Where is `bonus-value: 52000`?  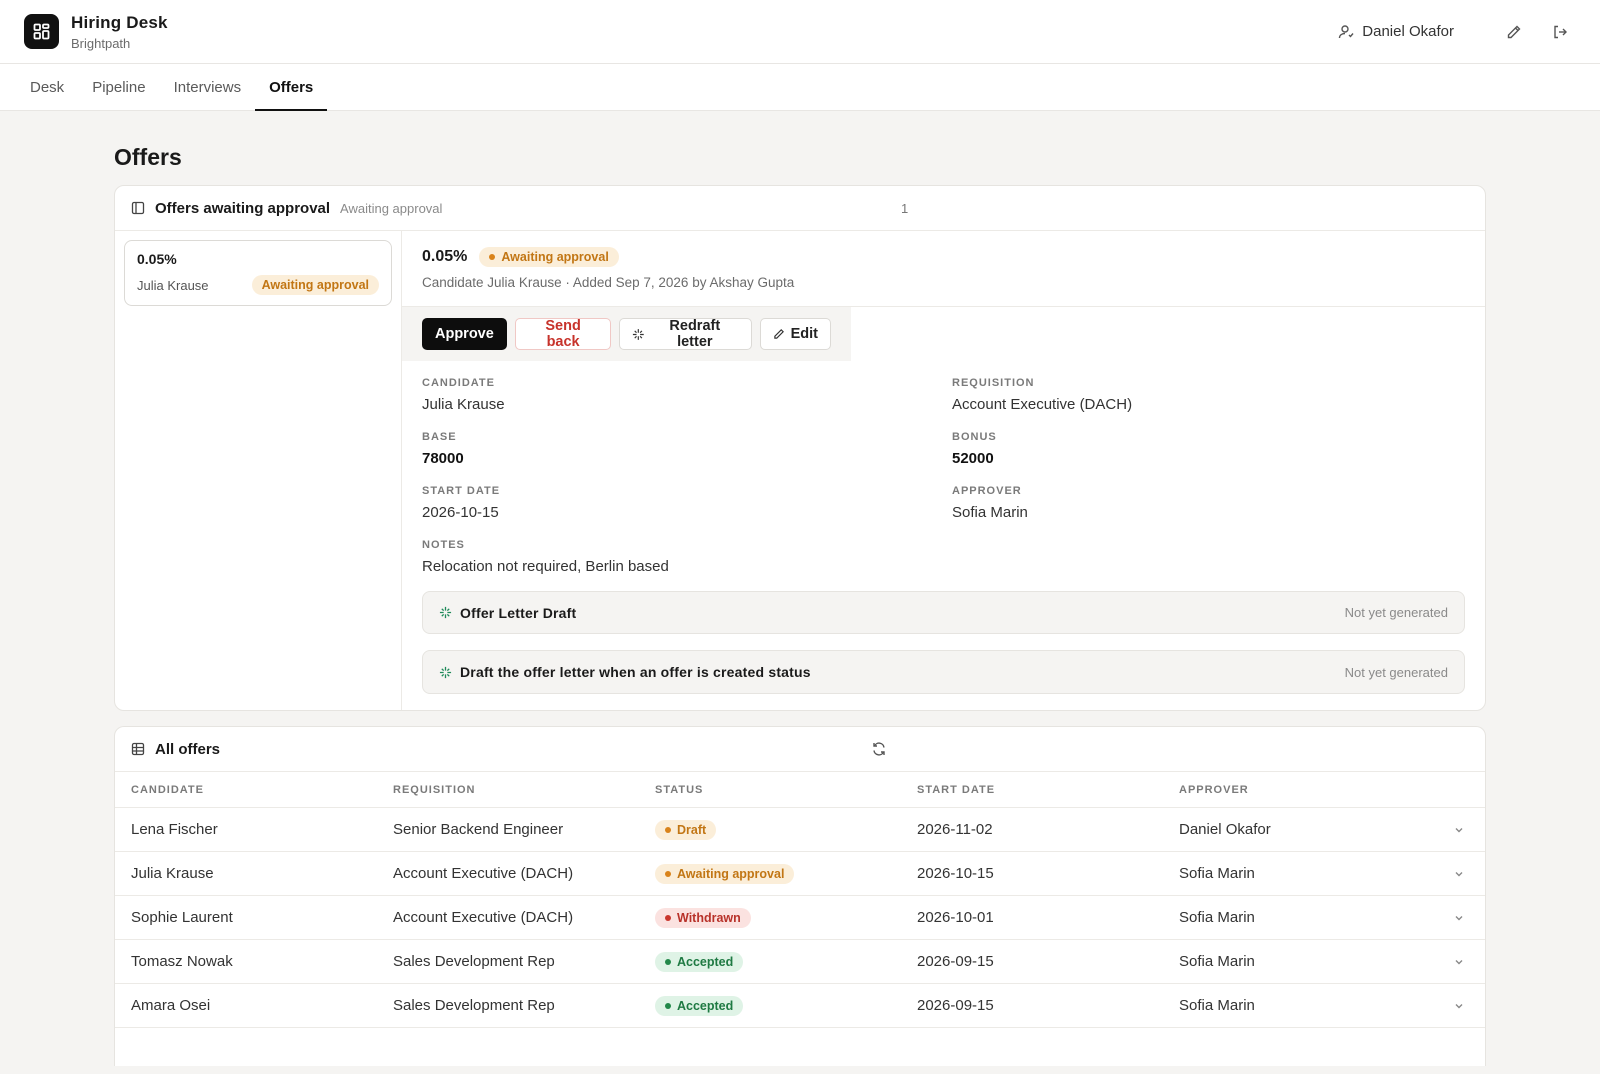
bonus-value: 52000 is located at coordinates (973, 459).